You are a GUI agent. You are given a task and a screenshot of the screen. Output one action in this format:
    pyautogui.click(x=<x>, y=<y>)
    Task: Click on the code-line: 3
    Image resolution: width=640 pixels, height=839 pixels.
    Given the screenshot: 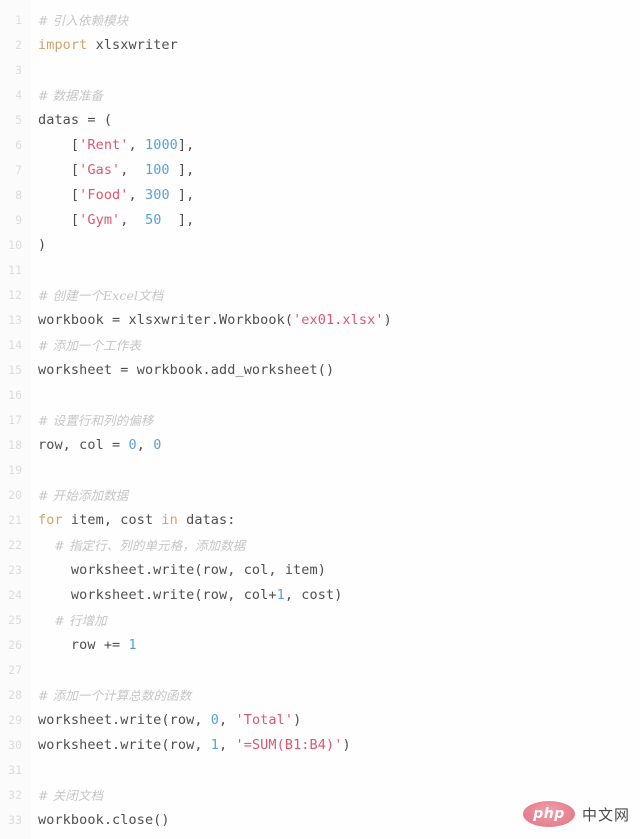 What is the action you would take?
    pyautogui.click(x=320, y=70)
    